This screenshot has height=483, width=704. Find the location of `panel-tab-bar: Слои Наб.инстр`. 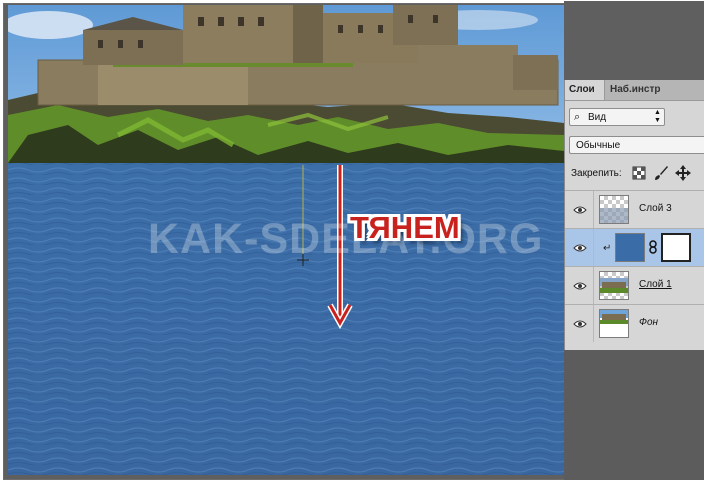

panel-tab-bar: Слои Наб.инстр is located at coordinates (634, 90).